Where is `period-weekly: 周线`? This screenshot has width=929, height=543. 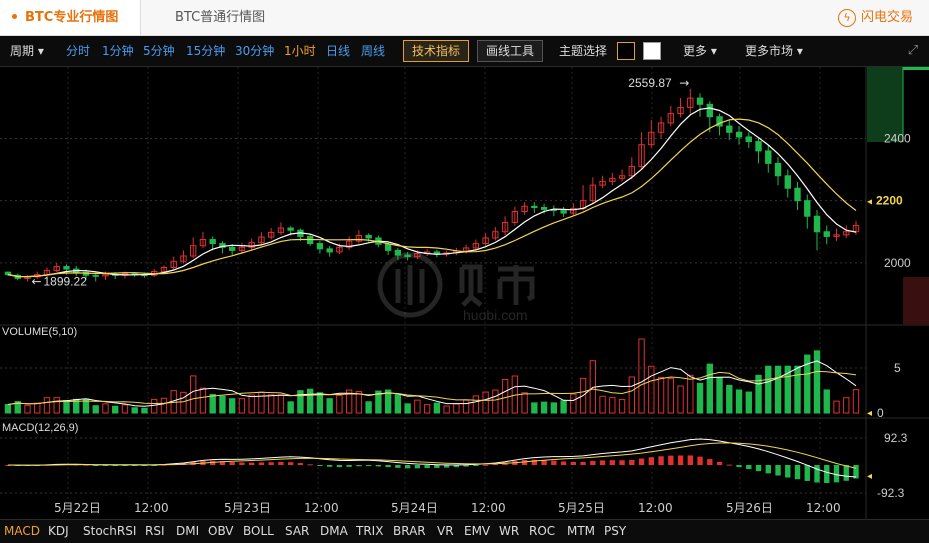
period-weekly: 周线 is located at coordinates (373, 51).